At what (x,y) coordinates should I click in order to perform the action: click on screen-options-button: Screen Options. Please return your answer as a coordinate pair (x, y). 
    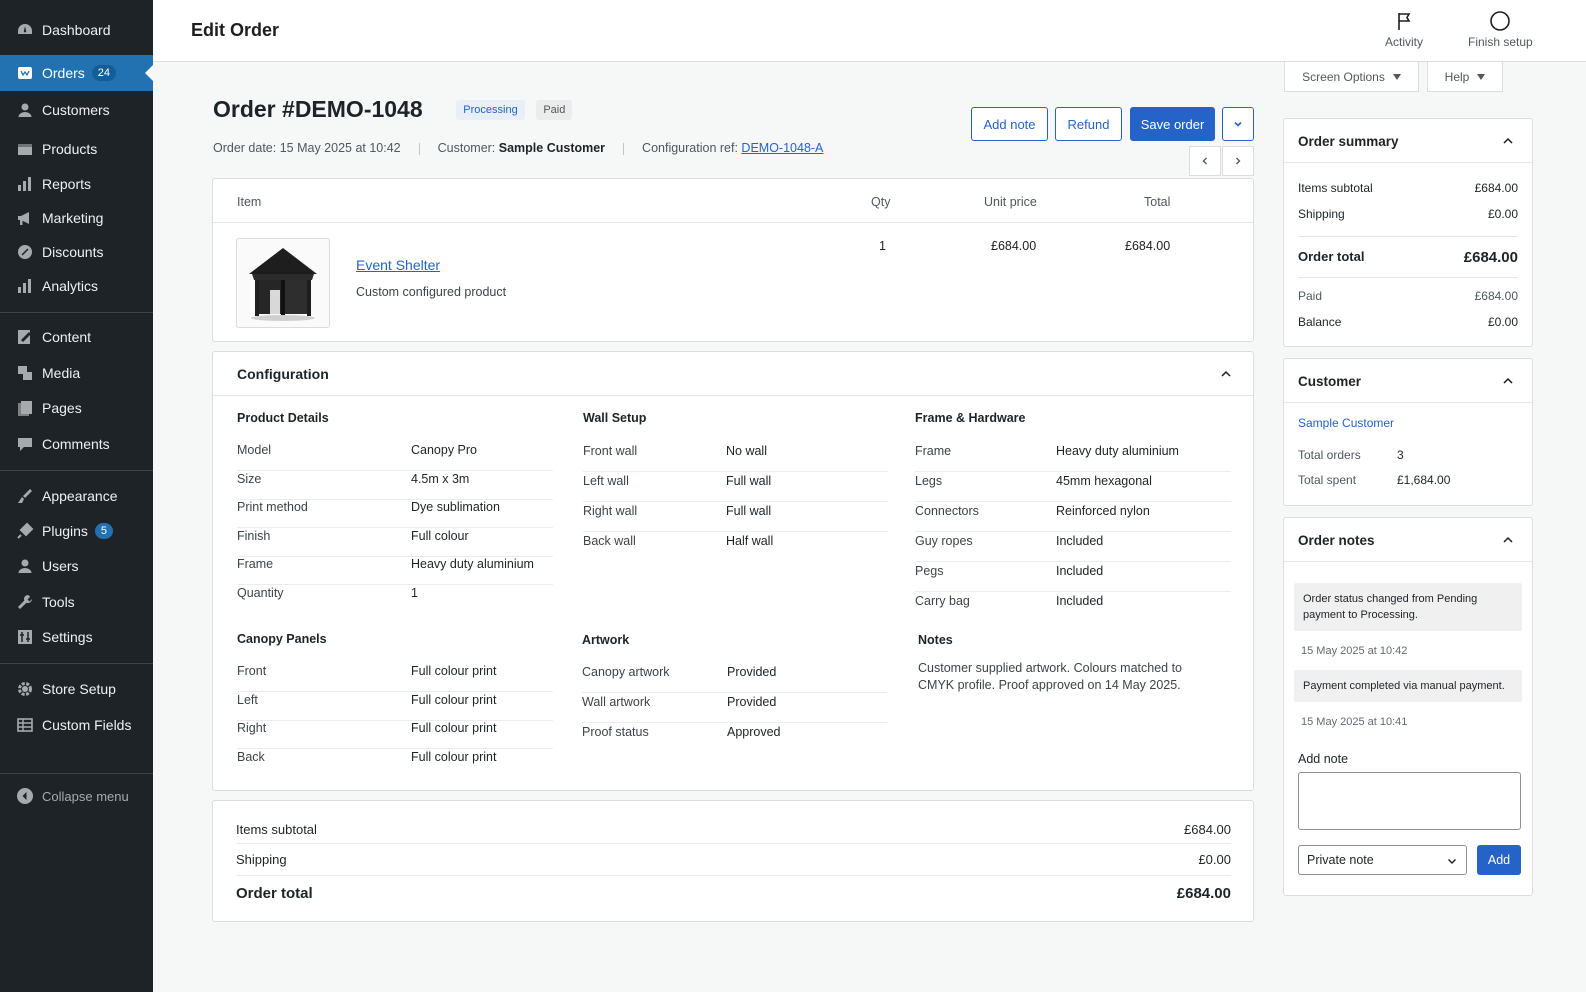
    Looking at the image, I should click on (1351, 77).